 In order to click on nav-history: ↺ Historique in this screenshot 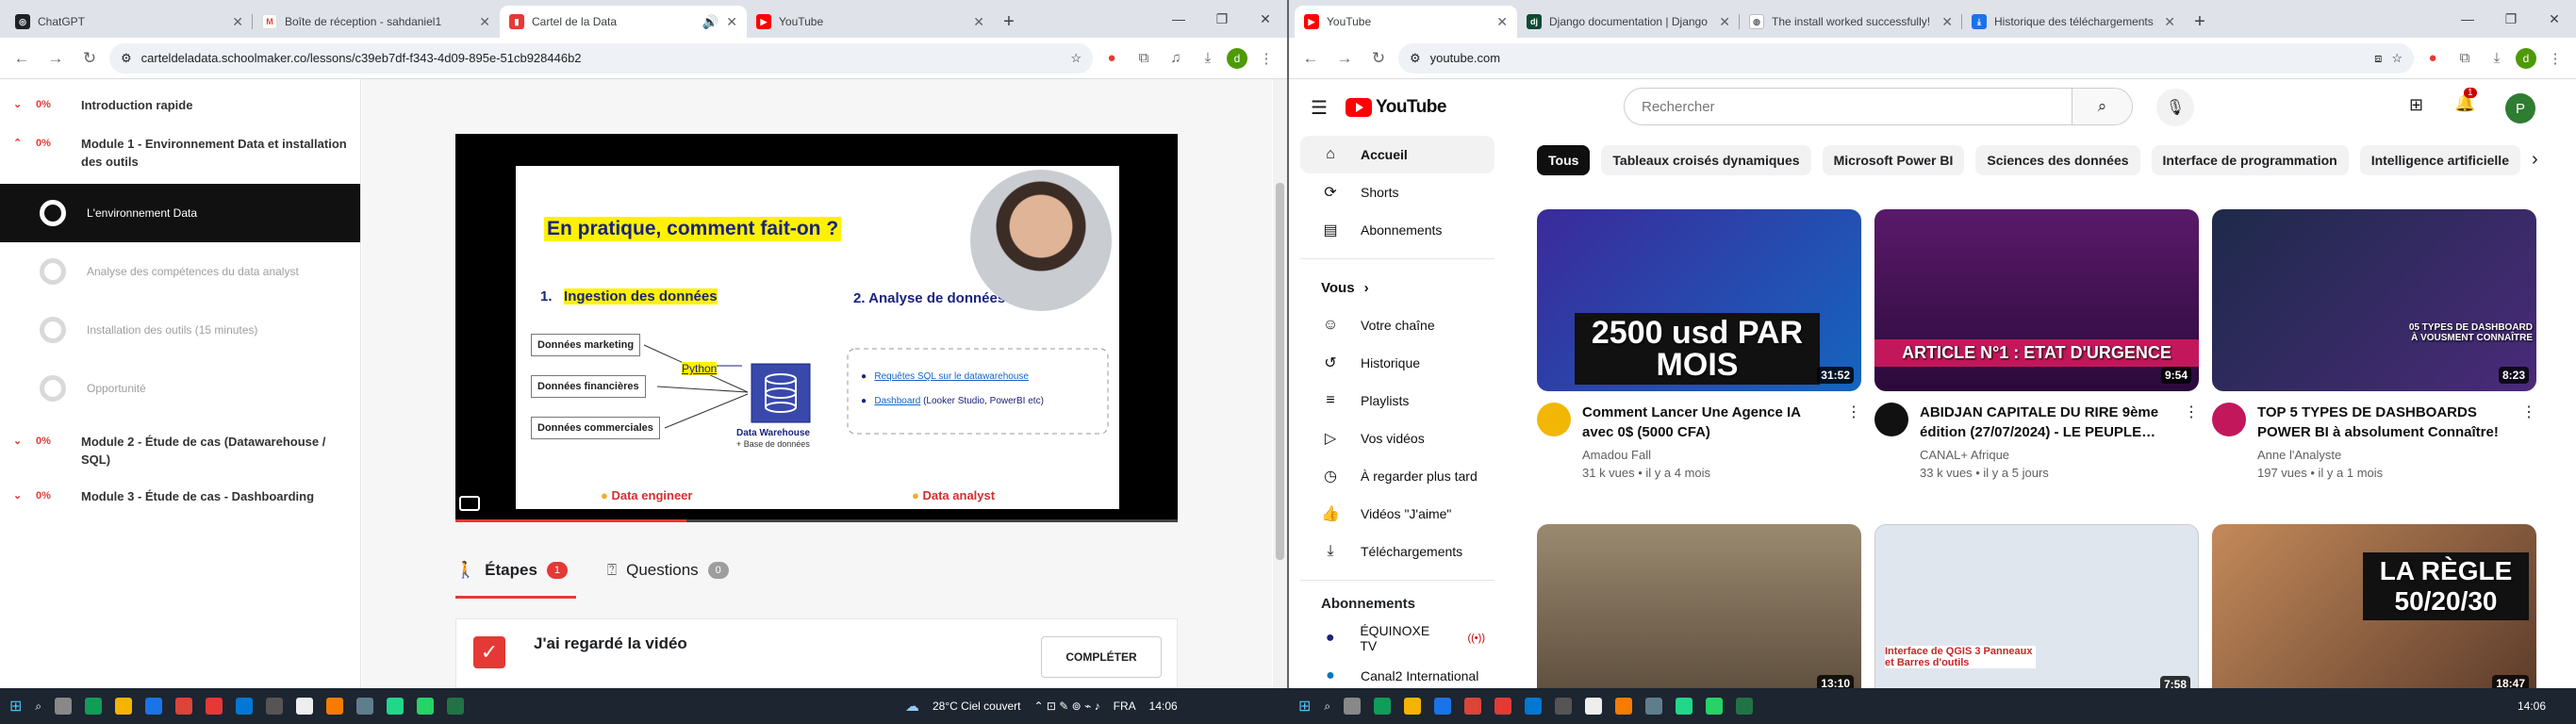, I will do `click(1397, 363)`.